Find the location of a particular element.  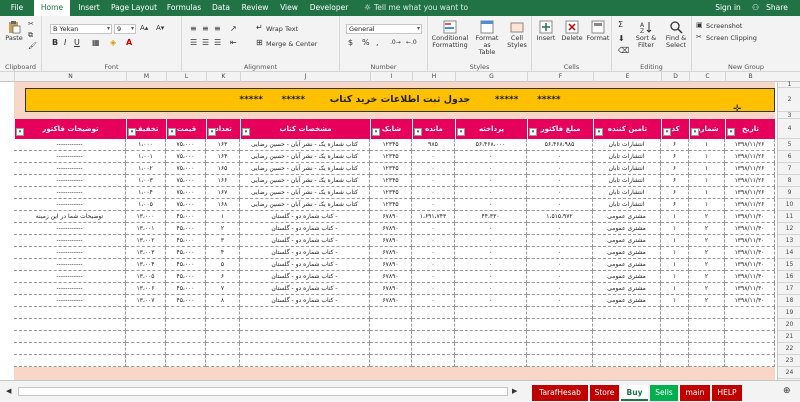

font-name-select: B Yekan is located at coordinates (81, 29).